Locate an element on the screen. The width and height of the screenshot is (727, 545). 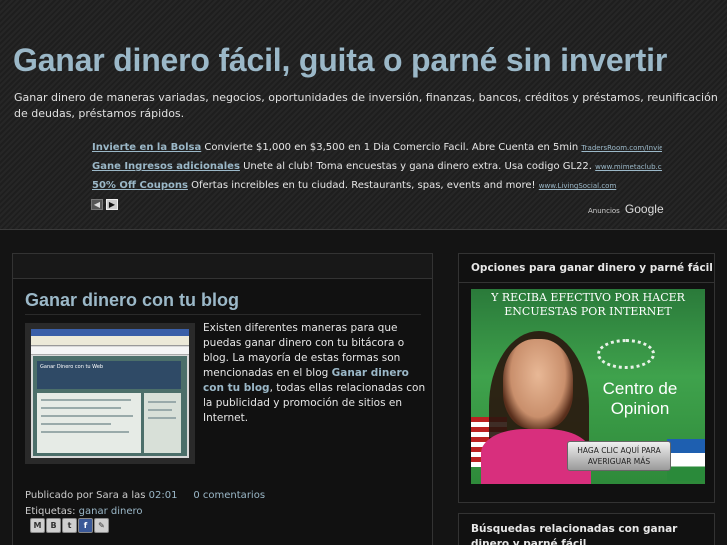
ad-prev-button: ◀ is located at coordinates (97, 204).